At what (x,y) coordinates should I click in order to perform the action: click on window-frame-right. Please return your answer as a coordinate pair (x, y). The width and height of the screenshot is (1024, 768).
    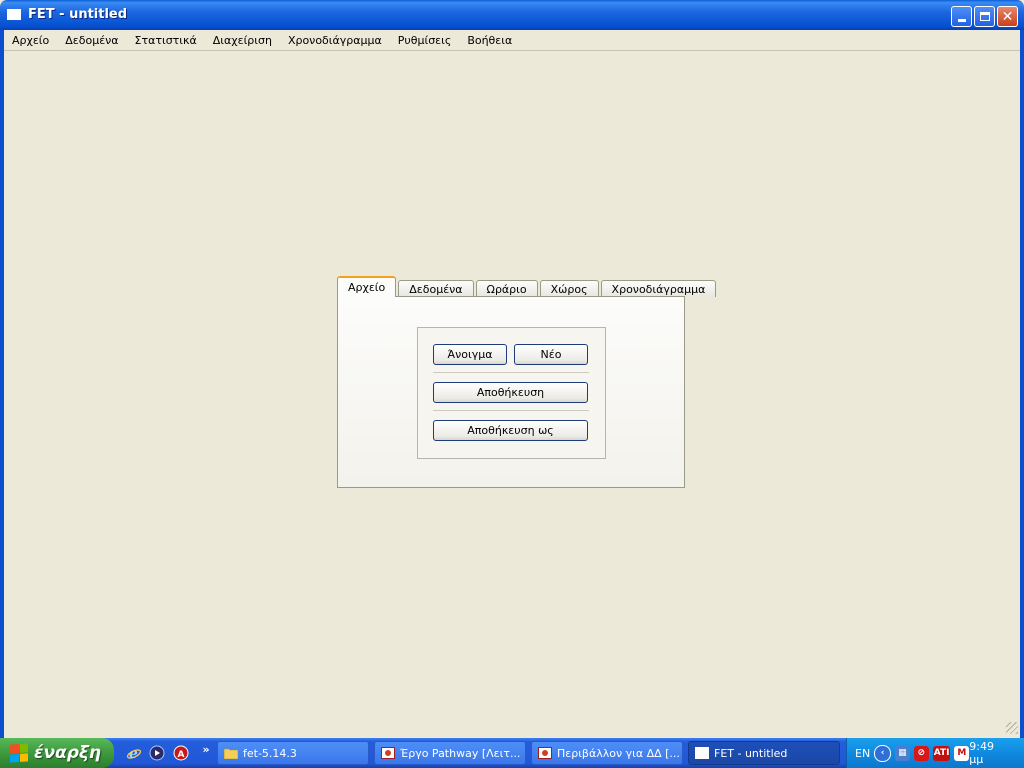
    Looking at the image, I should click on (1022, 384).